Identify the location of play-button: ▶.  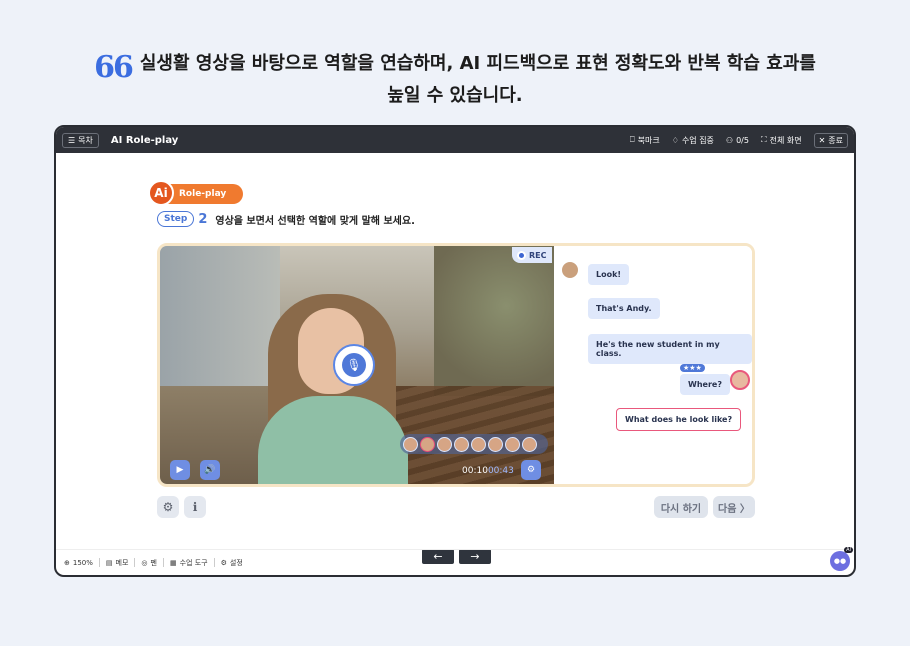
(180, 470).